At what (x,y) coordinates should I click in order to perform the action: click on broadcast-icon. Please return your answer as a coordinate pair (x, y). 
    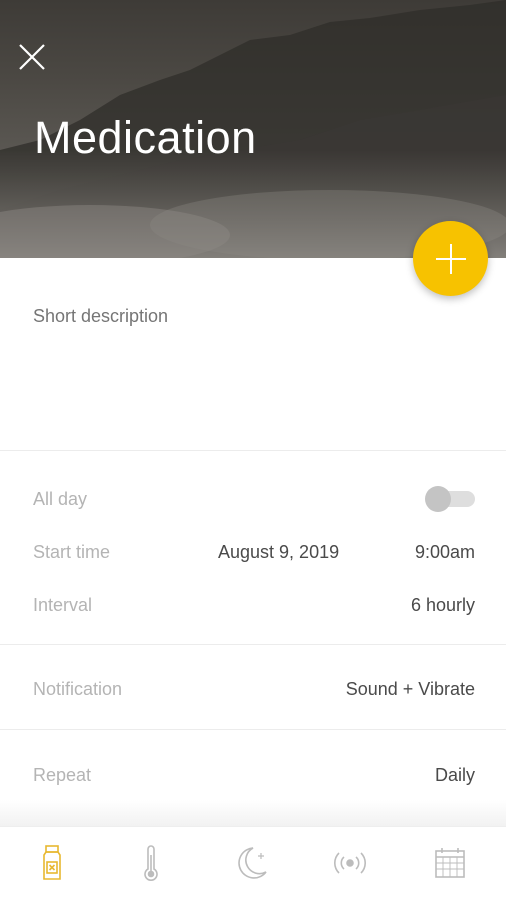
    Looking at the image, I should click on (350, 863).